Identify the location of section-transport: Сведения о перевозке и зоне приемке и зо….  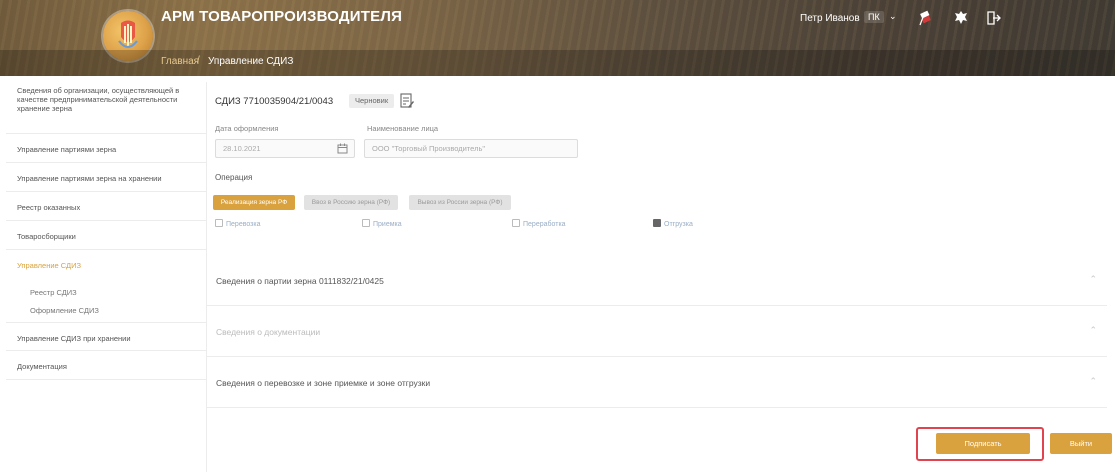
(657, 382).